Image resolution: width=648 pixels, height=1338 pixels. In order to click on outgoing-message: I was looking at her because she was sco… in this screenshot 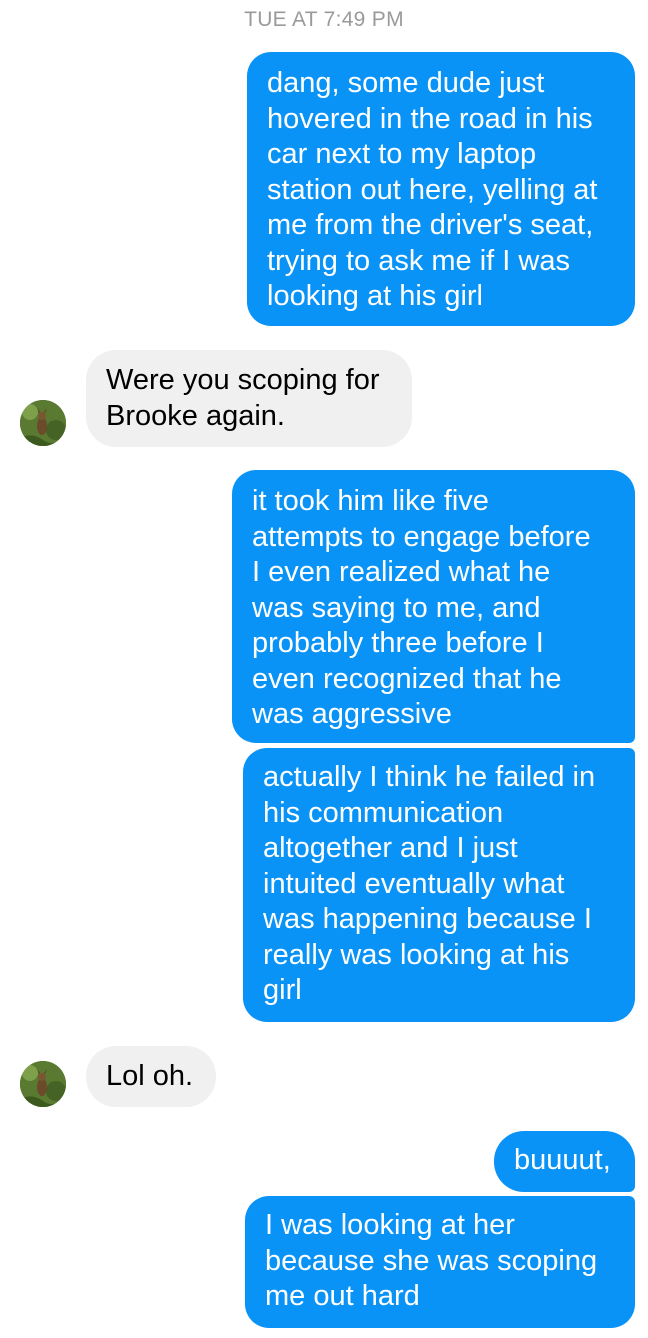, I will do `click(440, 1262)`.